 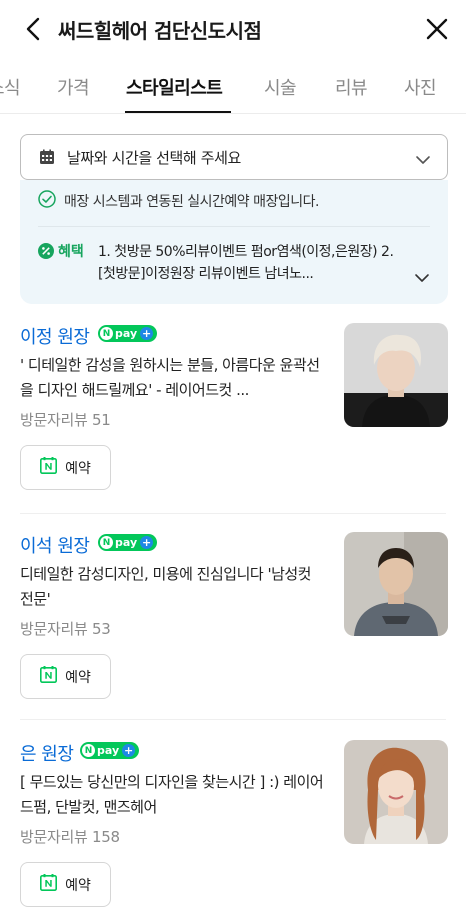 What do you see at coordinates (420, 87) in the screenshot?
I see `tab-photo: 사진` at bounding box center [420, 87].